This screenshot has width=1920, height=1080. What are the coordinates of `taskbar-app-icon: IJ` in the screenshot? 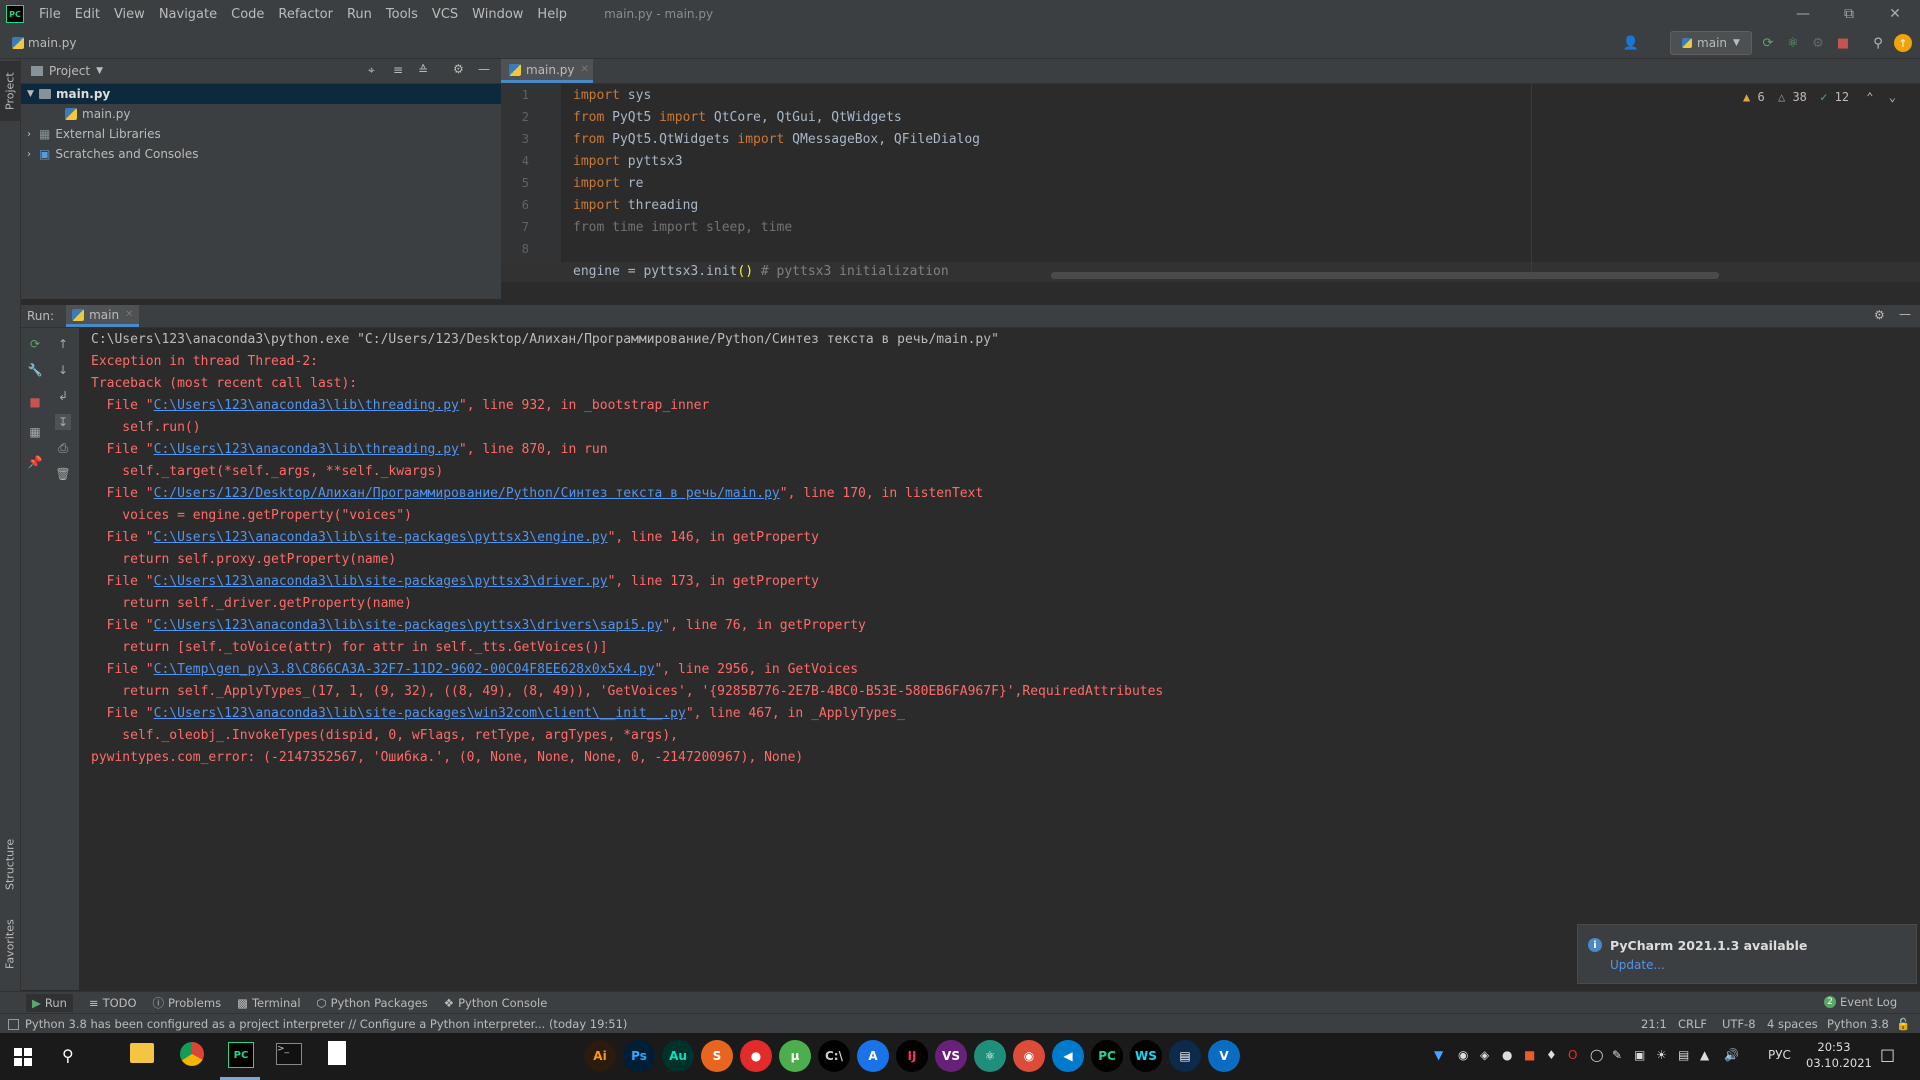 It's located at (912, 1056).